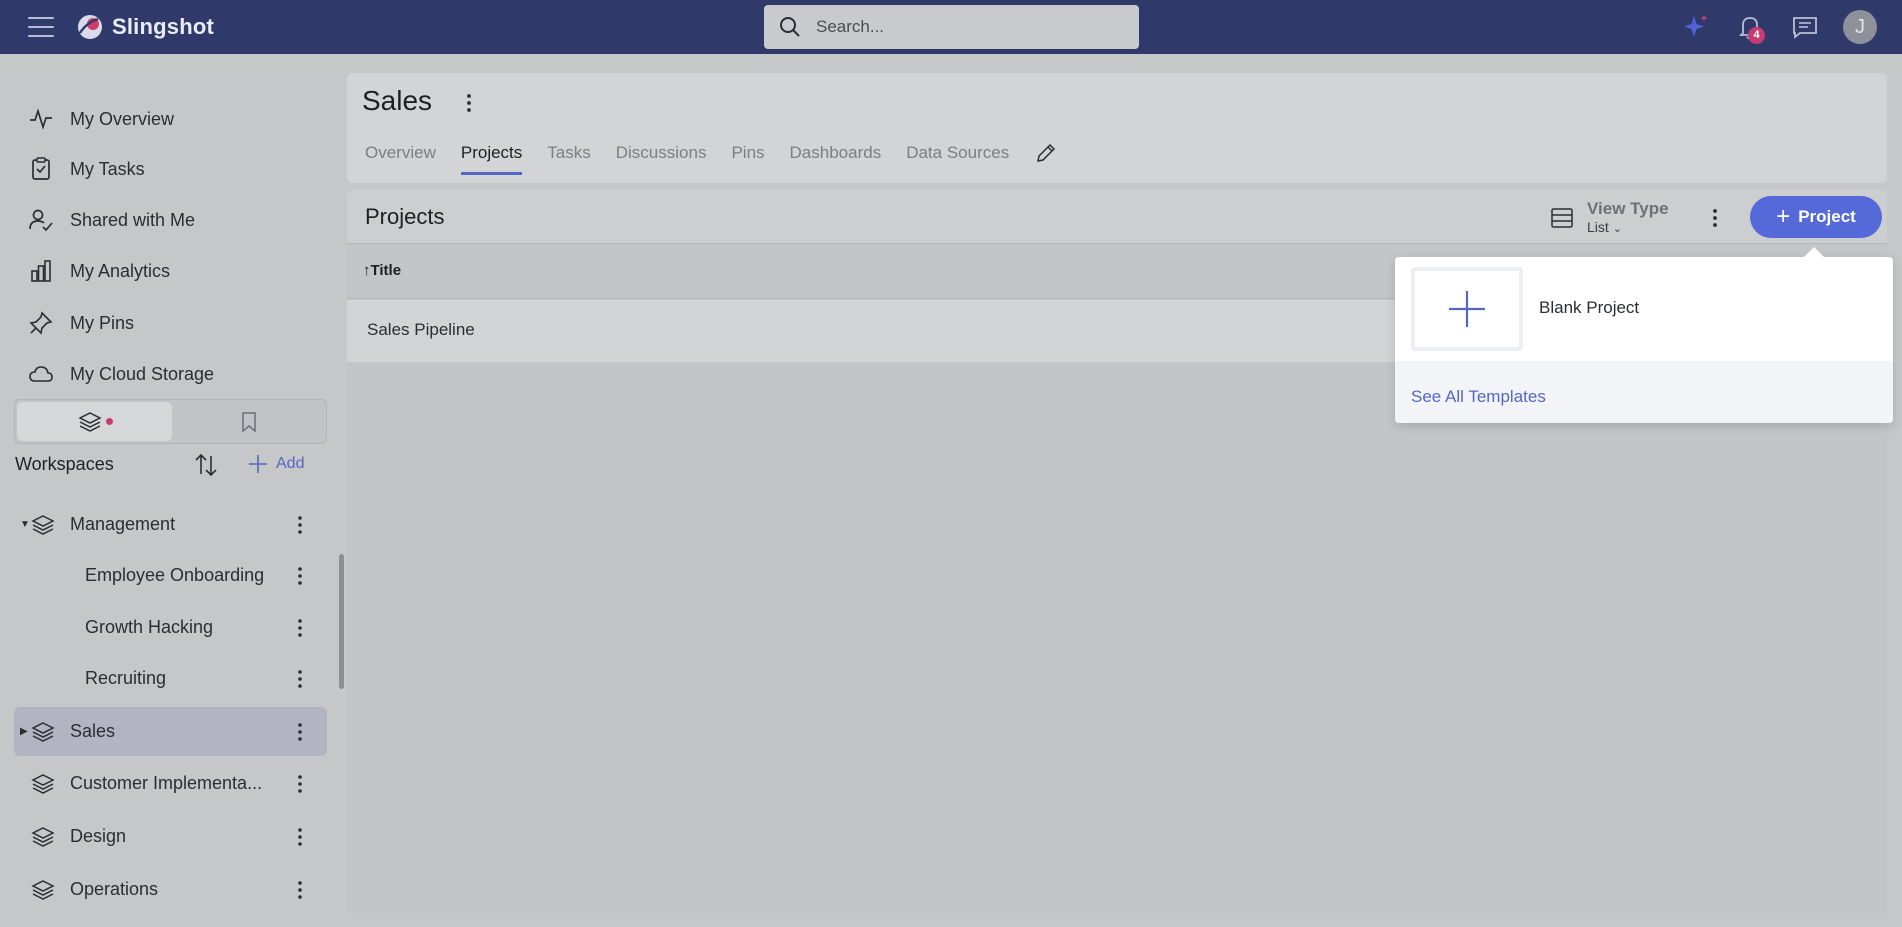 This screenshot has width=1902, height=927. What do you see at coordinates (149, 627) in the screenshot?
I see `workspace-name: Growth Hacking` at bounding box center [149, 627].